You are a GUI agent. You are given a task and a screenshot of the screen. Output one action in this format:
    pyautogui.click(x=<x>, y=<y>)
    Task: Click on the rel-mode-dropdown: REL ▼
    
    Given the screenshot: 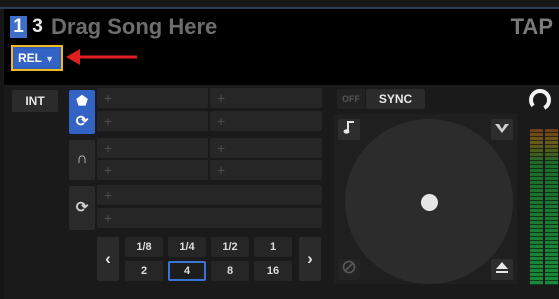 What is the action you would take?
    pyautogui.click(x=37, y=58)
    